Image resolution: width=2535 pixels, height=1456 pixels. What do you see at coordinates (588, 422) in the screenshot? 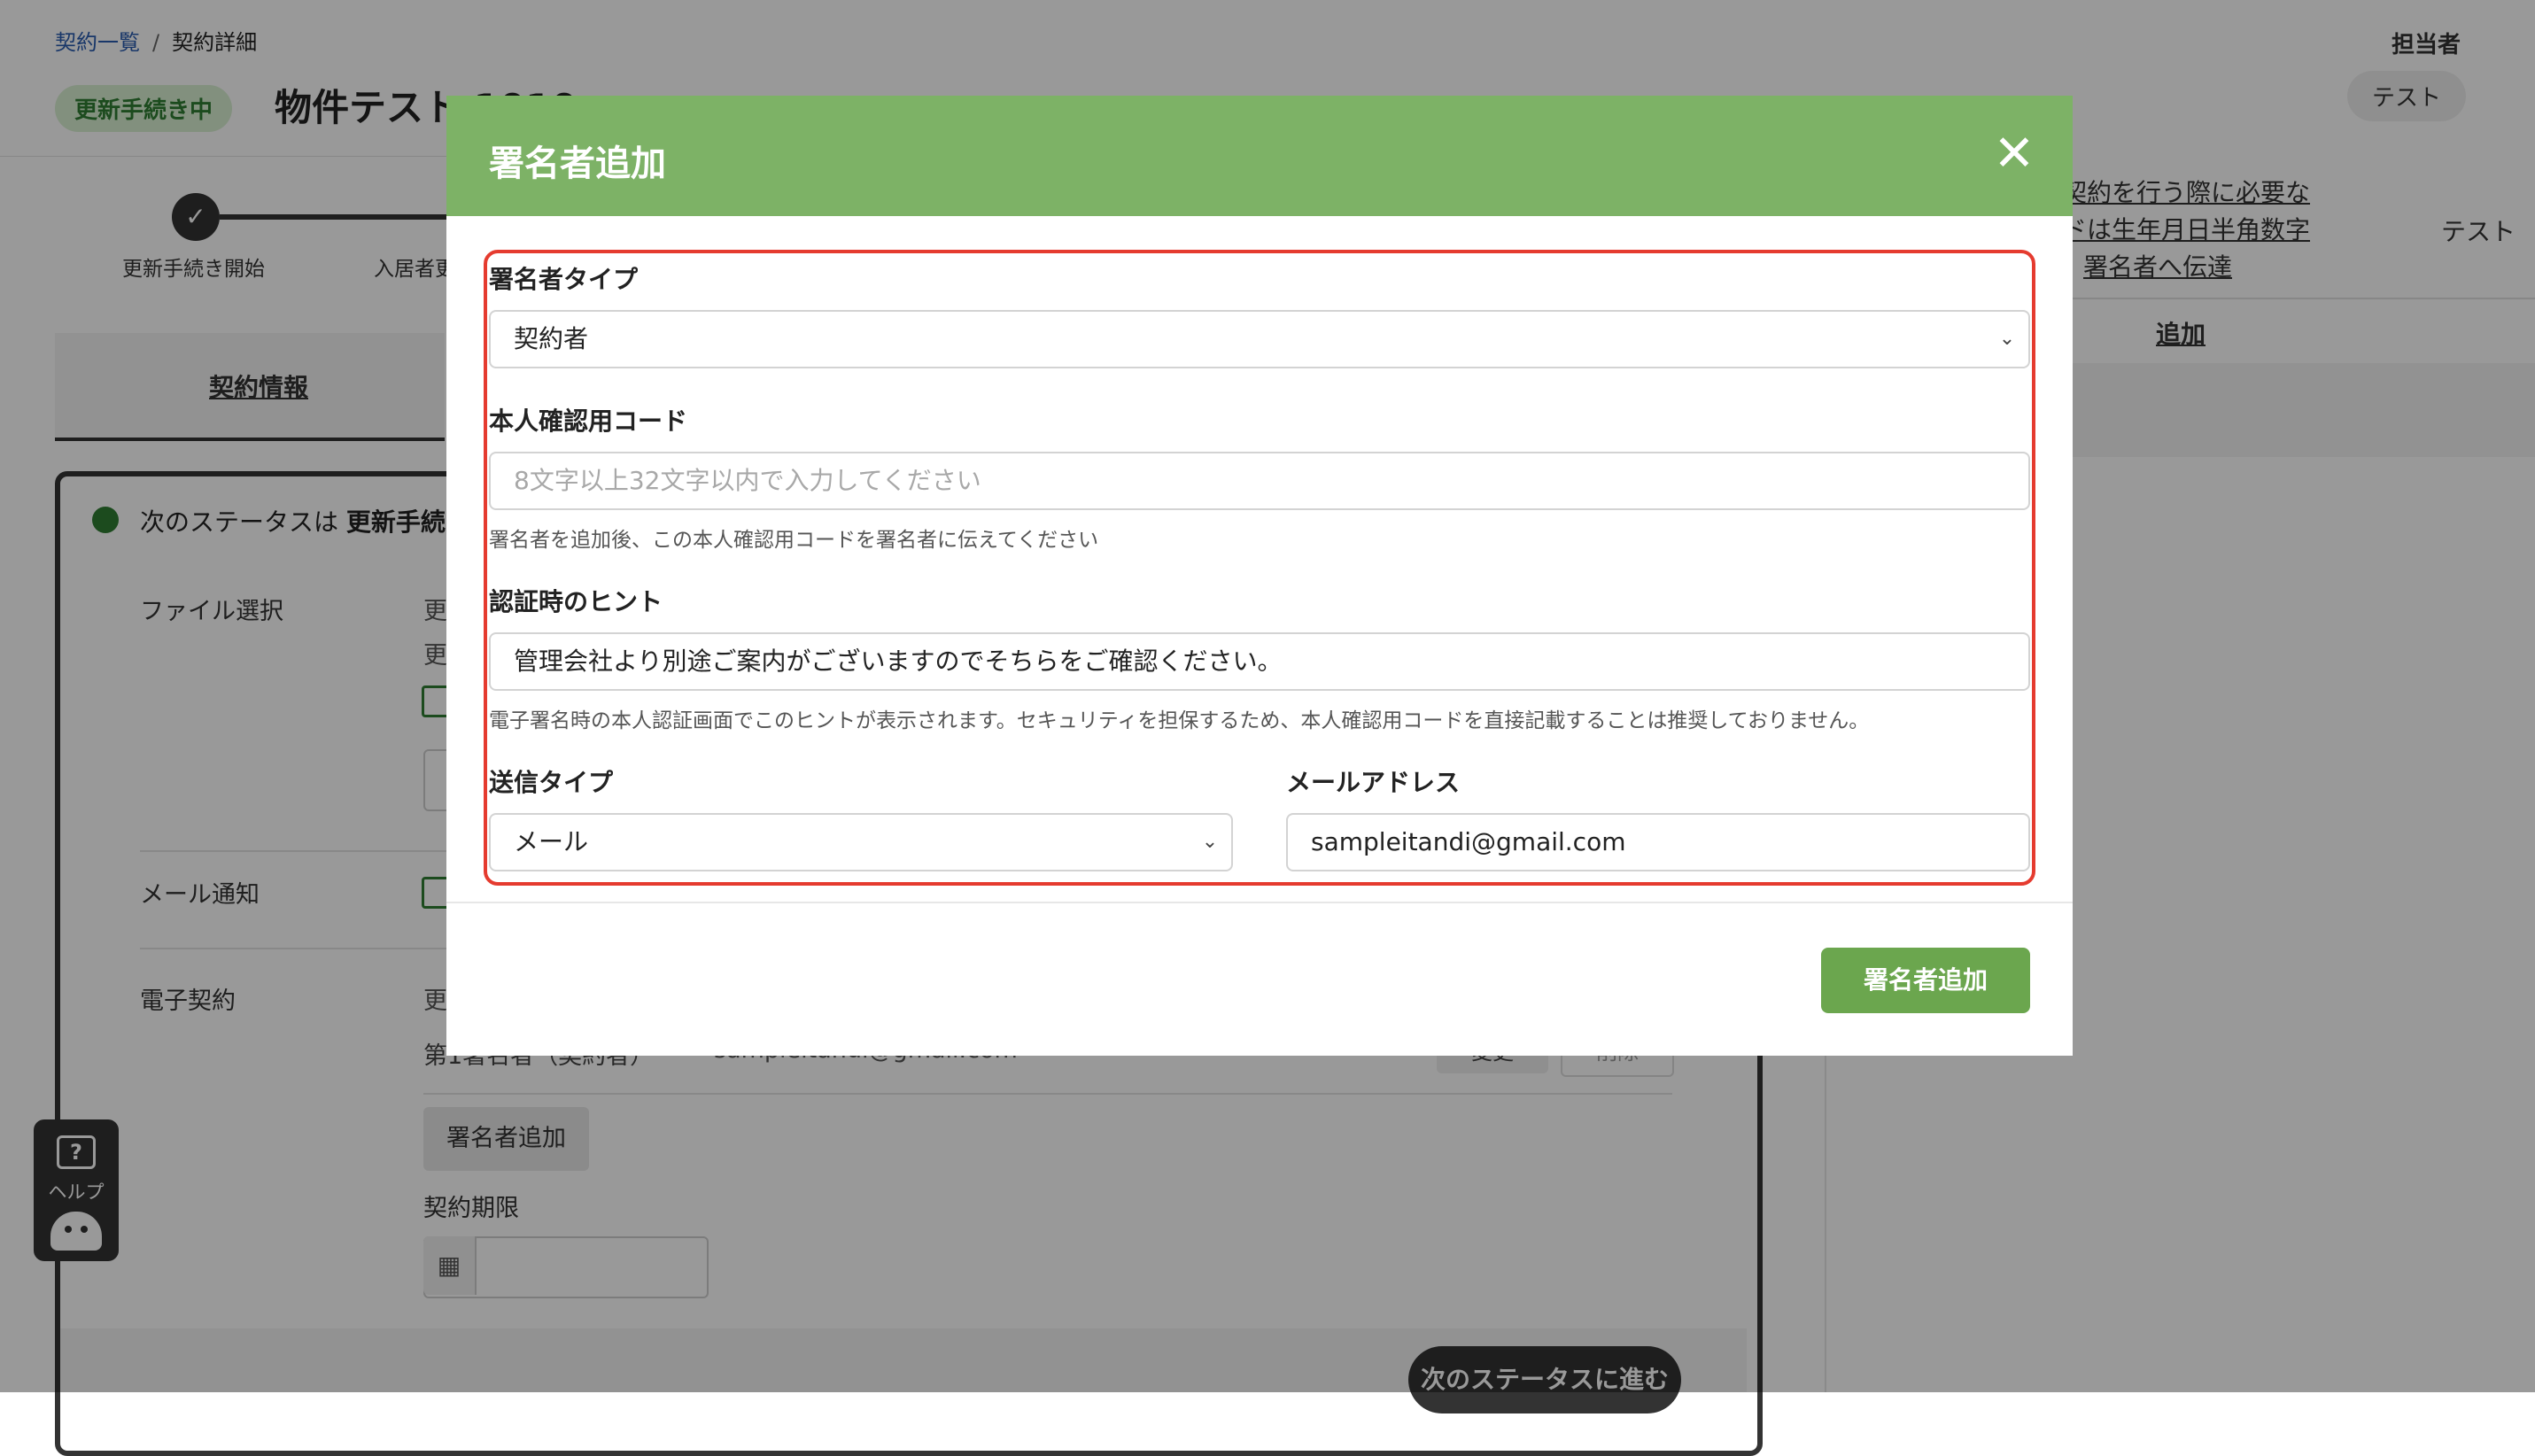
I see `verification-code-label: 本人確認用コード` at bounding box center [588, 422].